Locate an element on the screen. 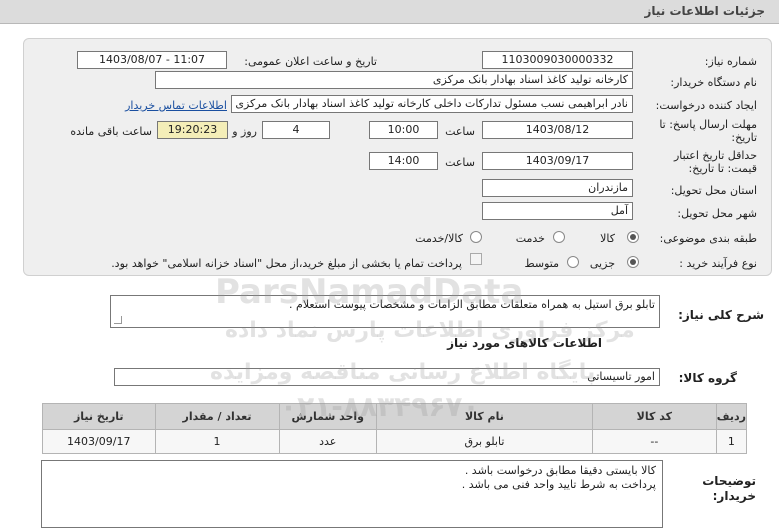 Image resolution: width=779 pixels, height=531 pixels. deadline-label: مهلت ارسال پاسخ: تا is located at coordinates (708, 124).